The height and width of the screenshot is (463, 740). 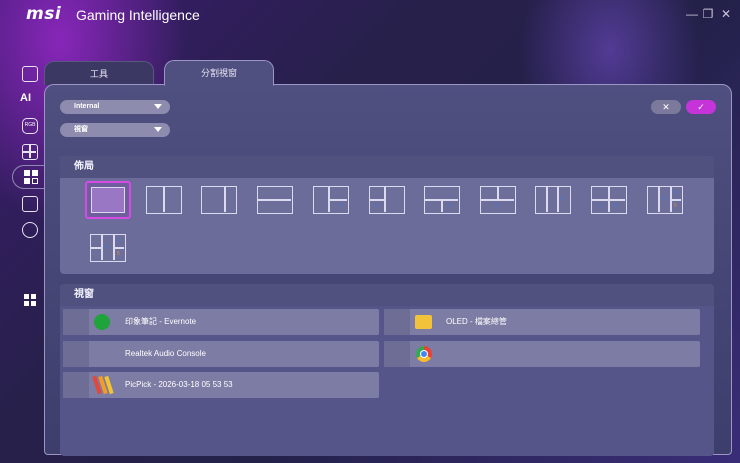 I want to click on window-label: 印象筆記 - Evernote, so click(x=161, y=321).